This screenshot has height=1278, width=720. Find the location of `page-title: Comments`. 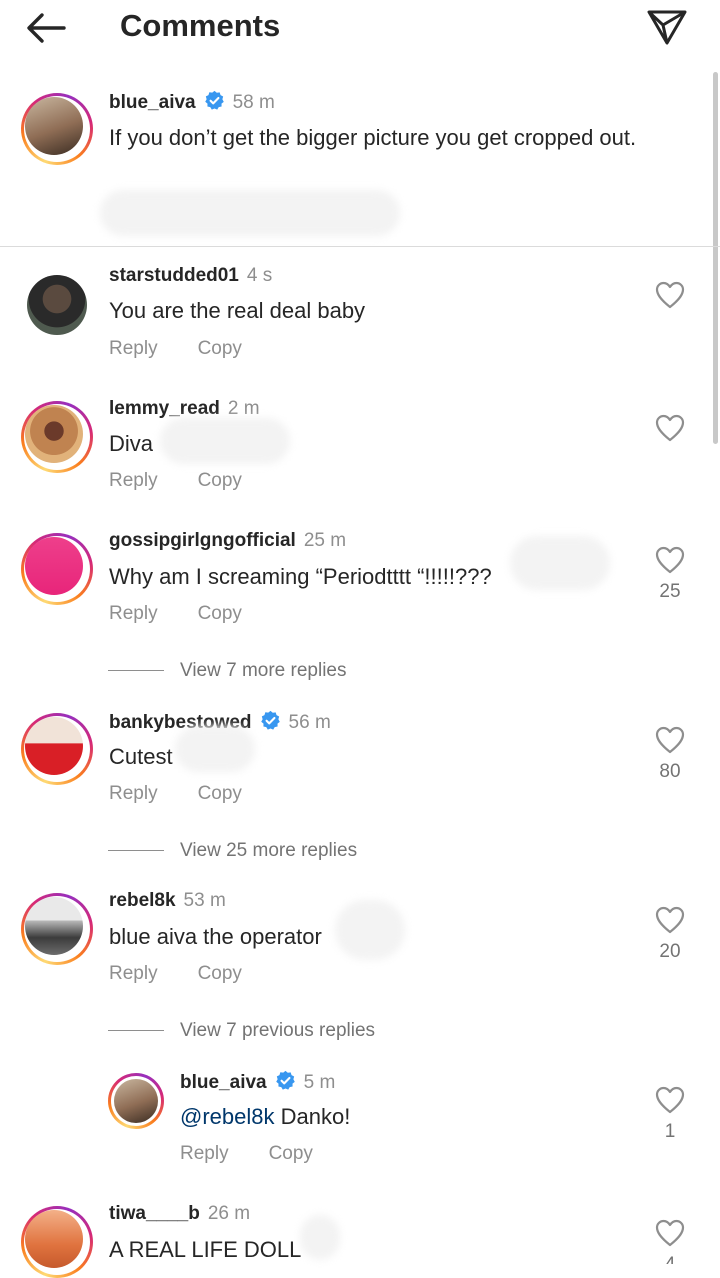

page-title: Comments is located at coordinates (200, 25).